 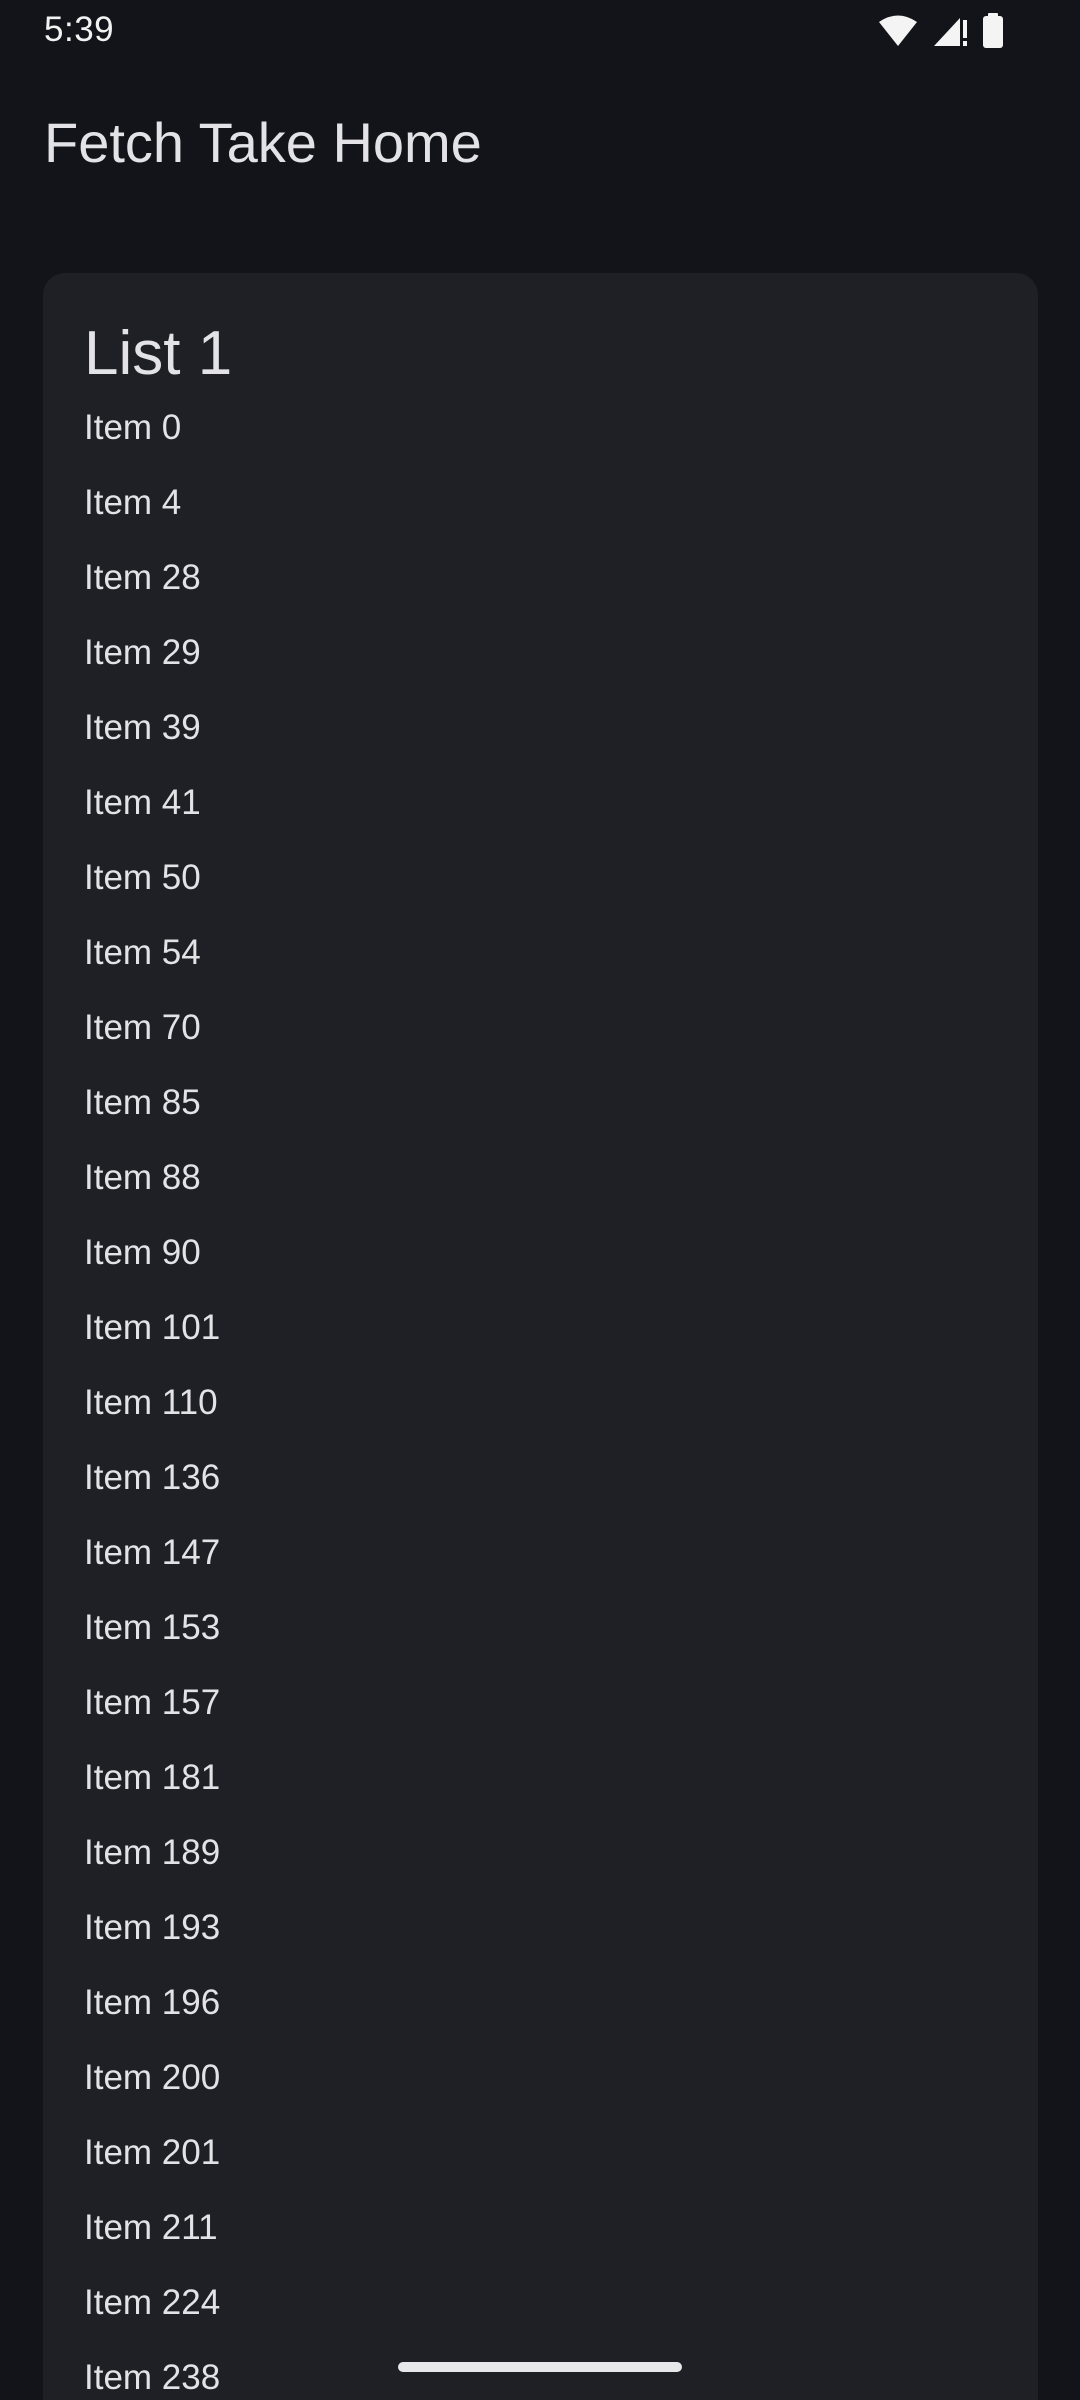 What do you see at coordinates (152, 2377) in the screenshot?
I see `list-item: Item 238` at bounding box center [152, 2377].